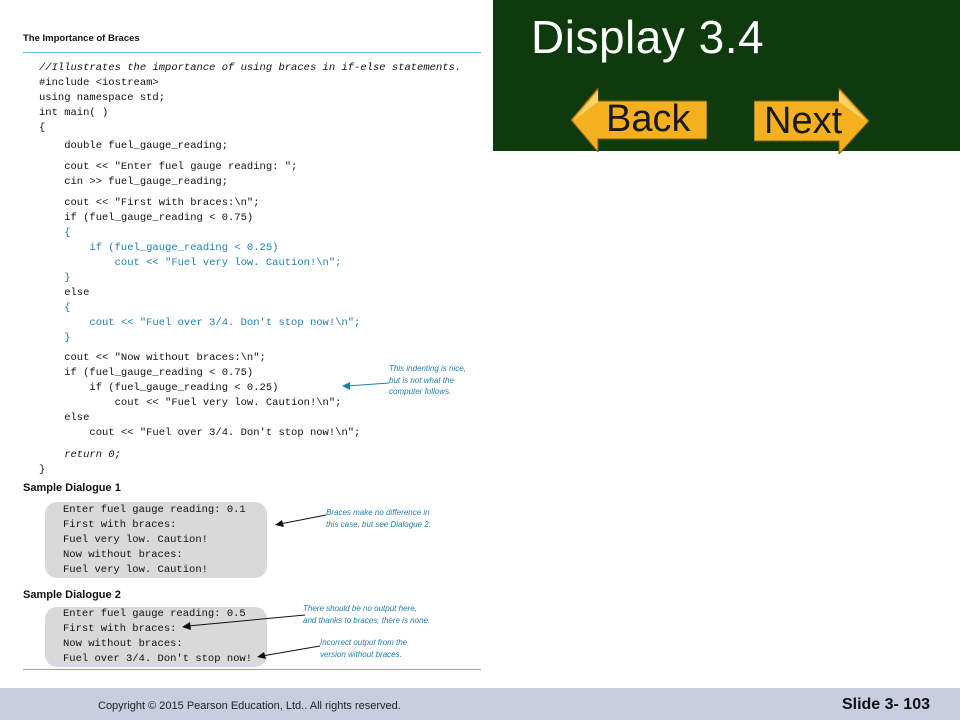 The height and width of the screenshot is (720, 960). I want to click on code-line: int main( ), so click(74, 113).